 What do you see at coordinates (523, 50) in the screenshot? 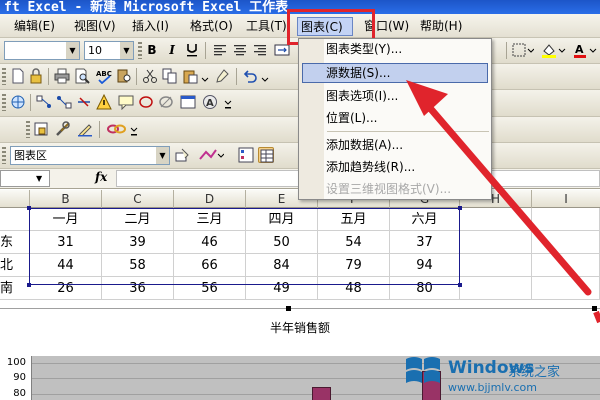
I see `borders-icon` at bounding box center [523, 50].